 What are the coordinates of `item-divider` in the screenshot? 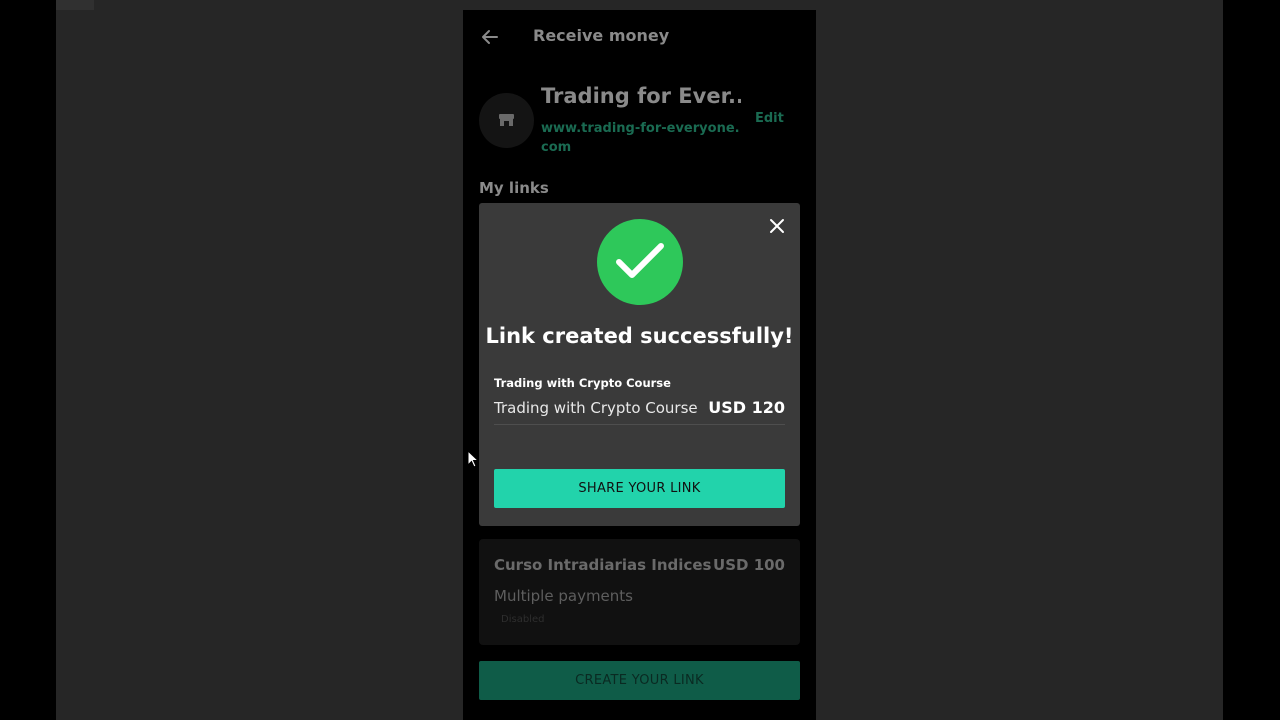 It's located at (639, 424).